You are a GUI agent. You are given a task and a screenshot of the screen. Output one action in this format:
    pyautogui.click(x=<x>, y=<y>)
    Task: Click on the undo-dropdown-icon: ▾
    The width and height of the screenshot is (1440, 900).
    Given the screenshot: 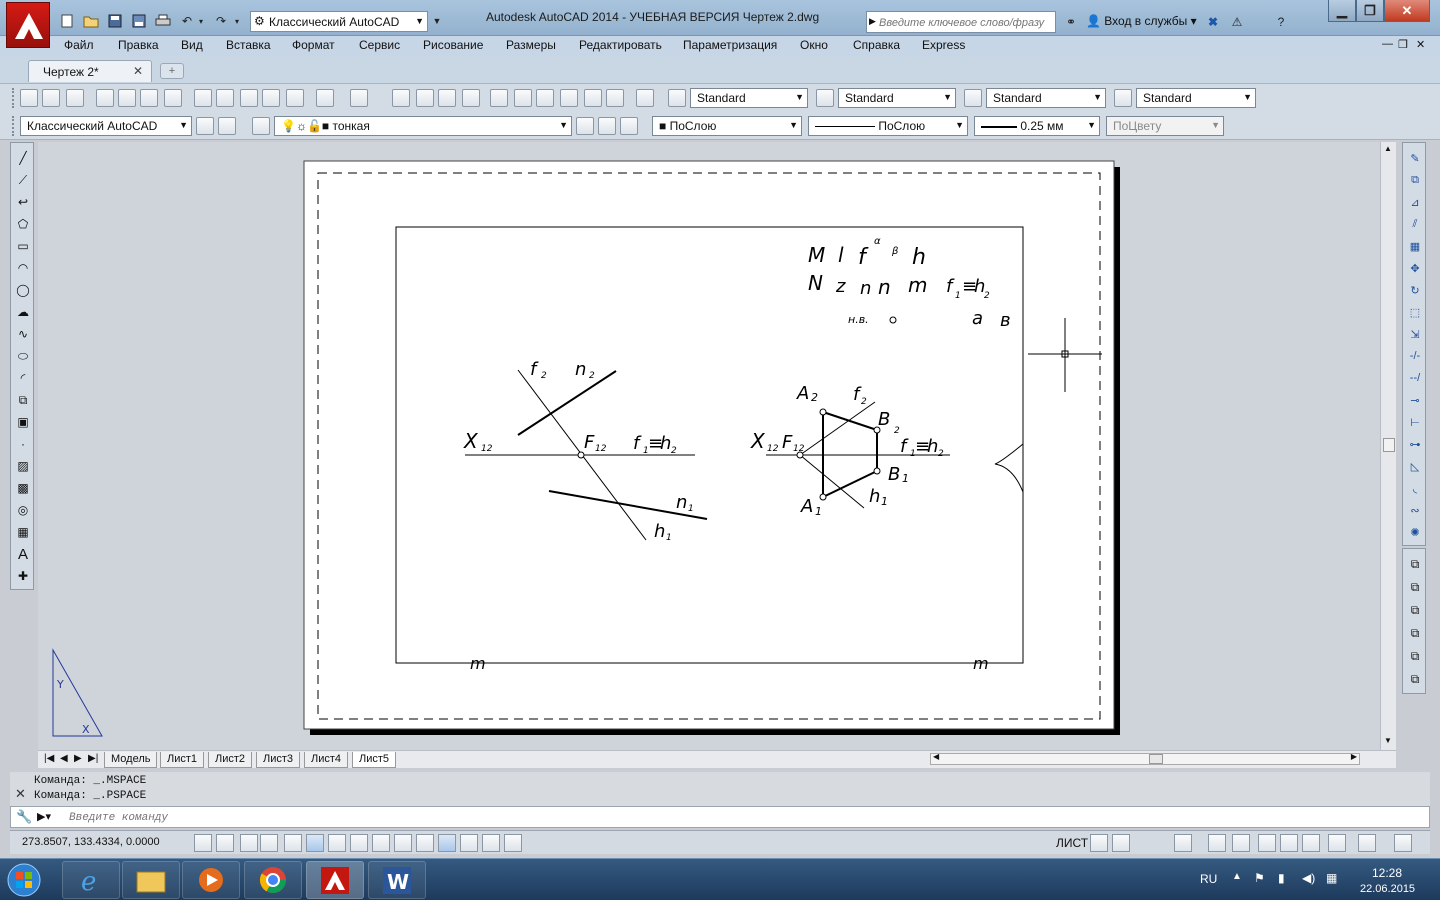 What is the action you would take?
    pyautogui.click(x=201, y=21)
    